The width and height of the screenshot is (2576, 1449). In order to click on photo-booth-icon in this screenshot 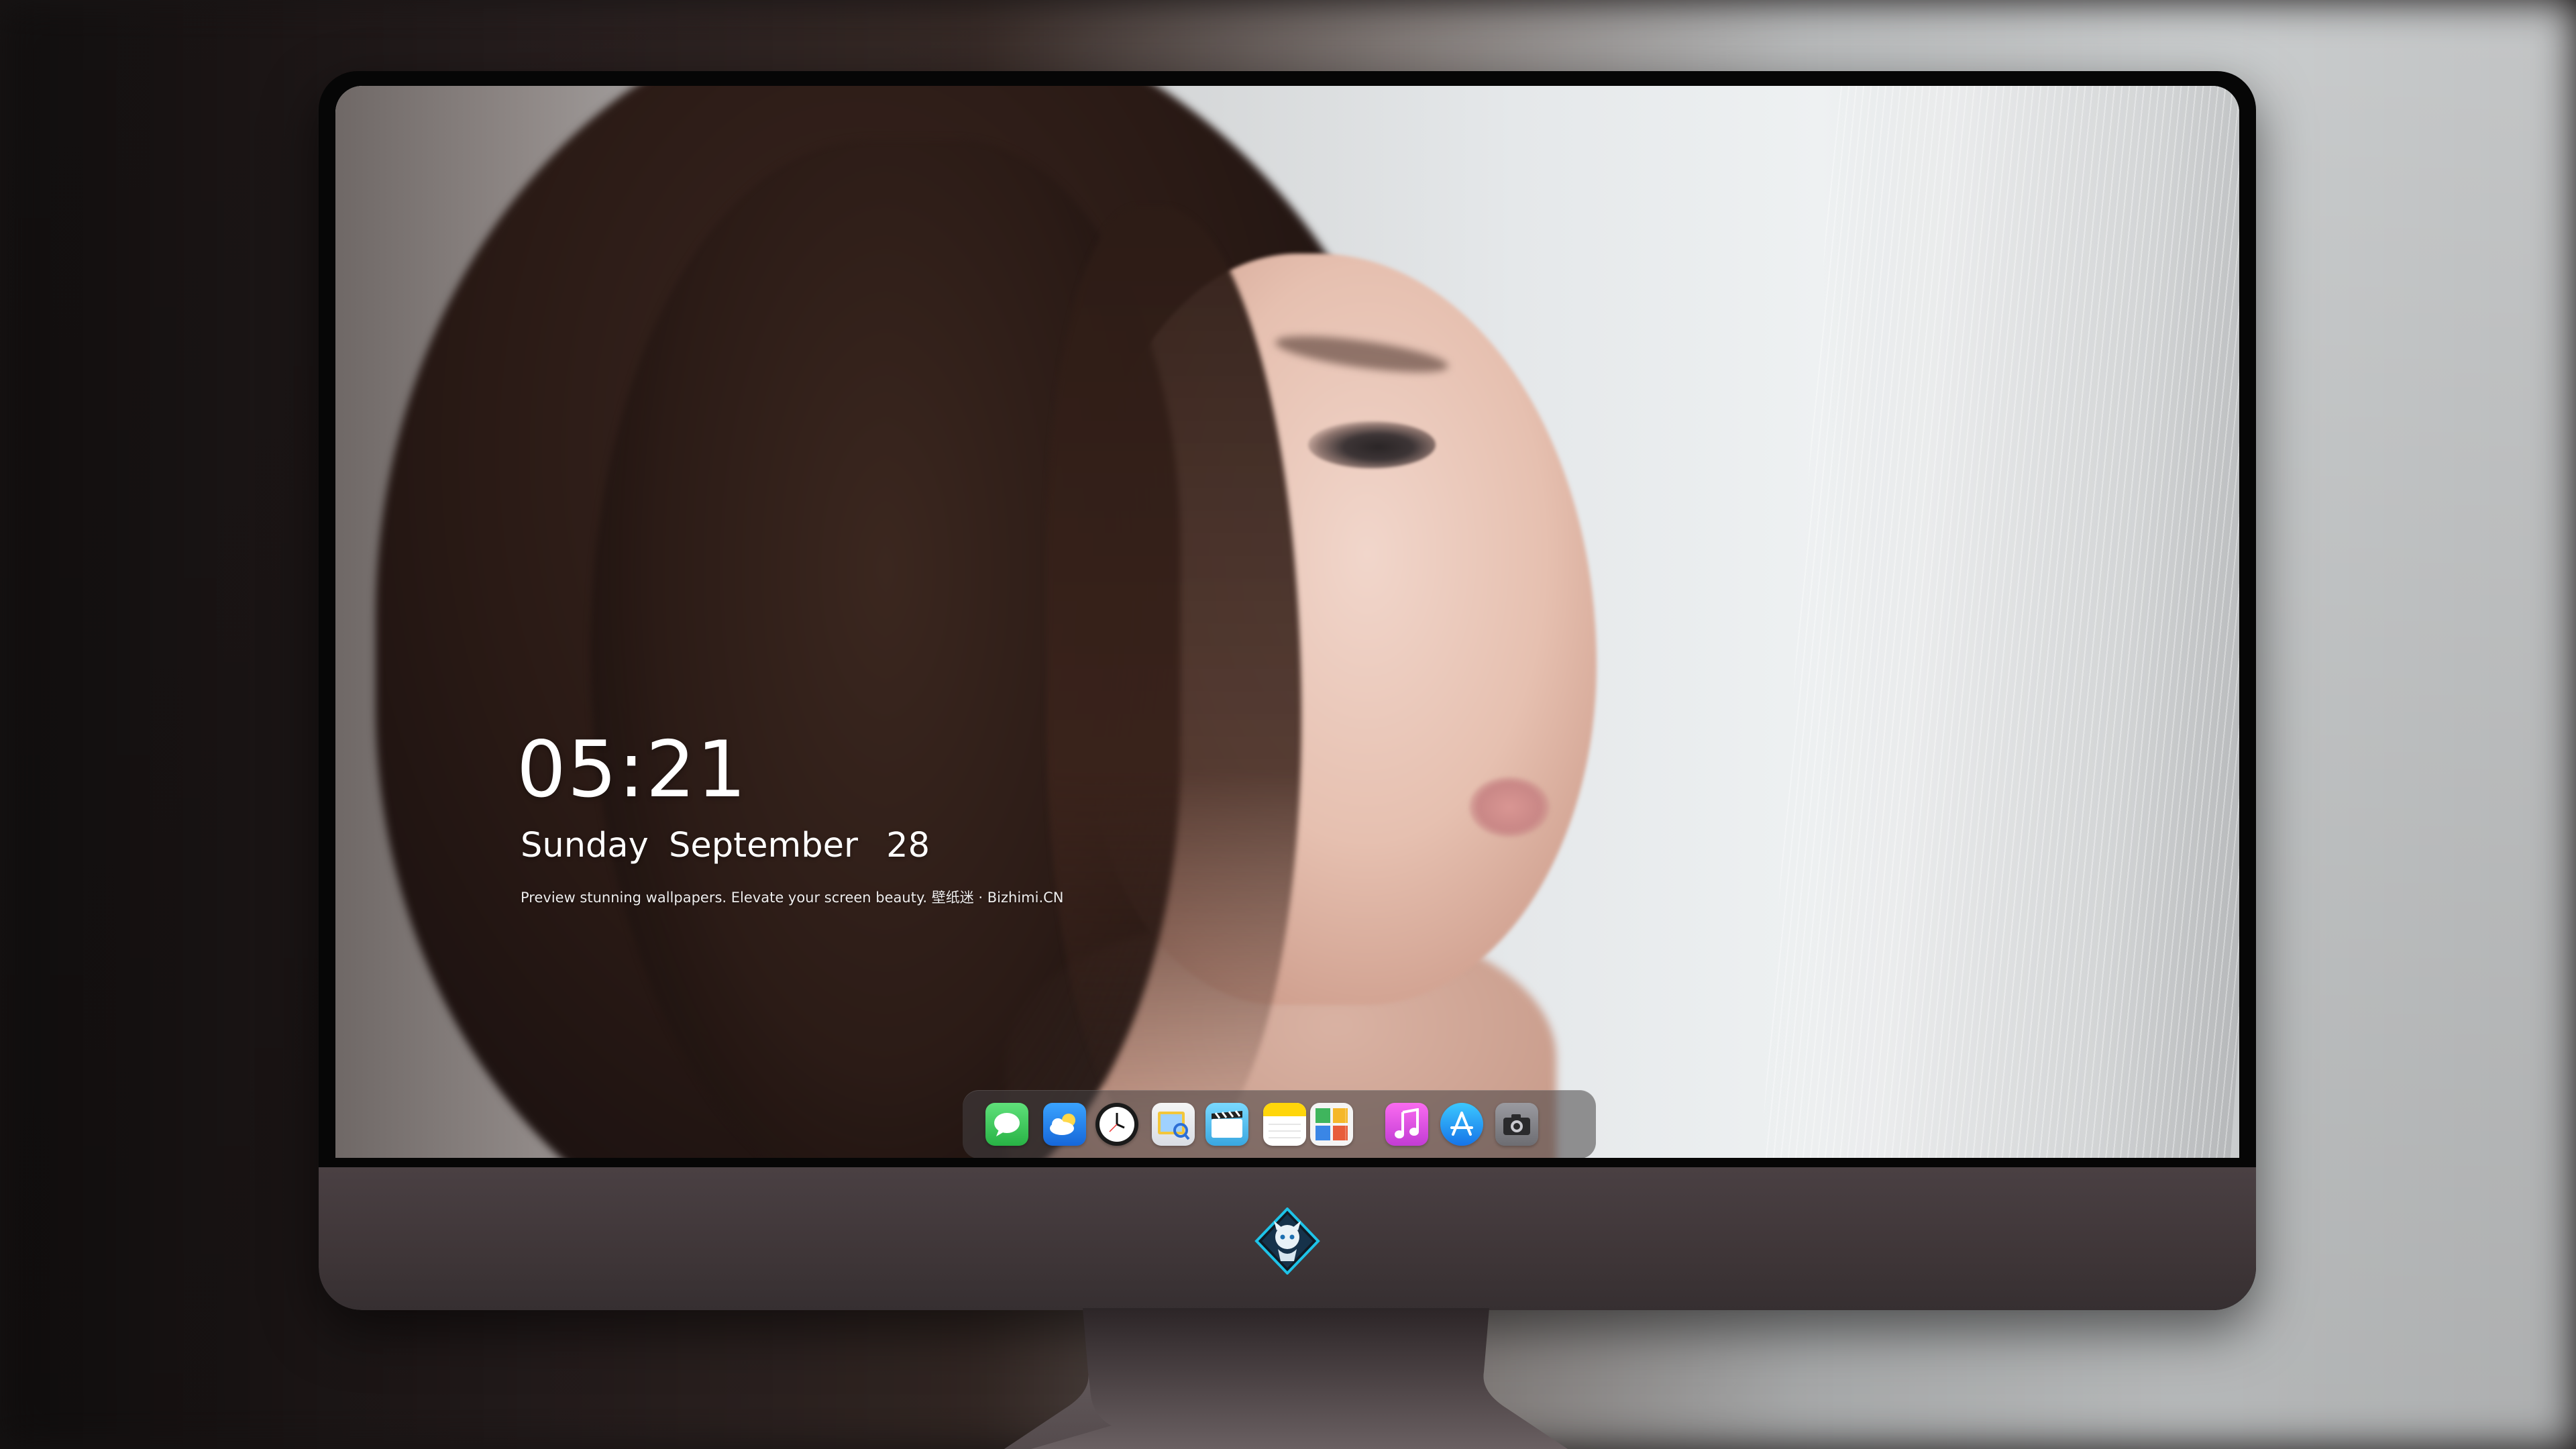, I will do `click(1331, 1124)`.